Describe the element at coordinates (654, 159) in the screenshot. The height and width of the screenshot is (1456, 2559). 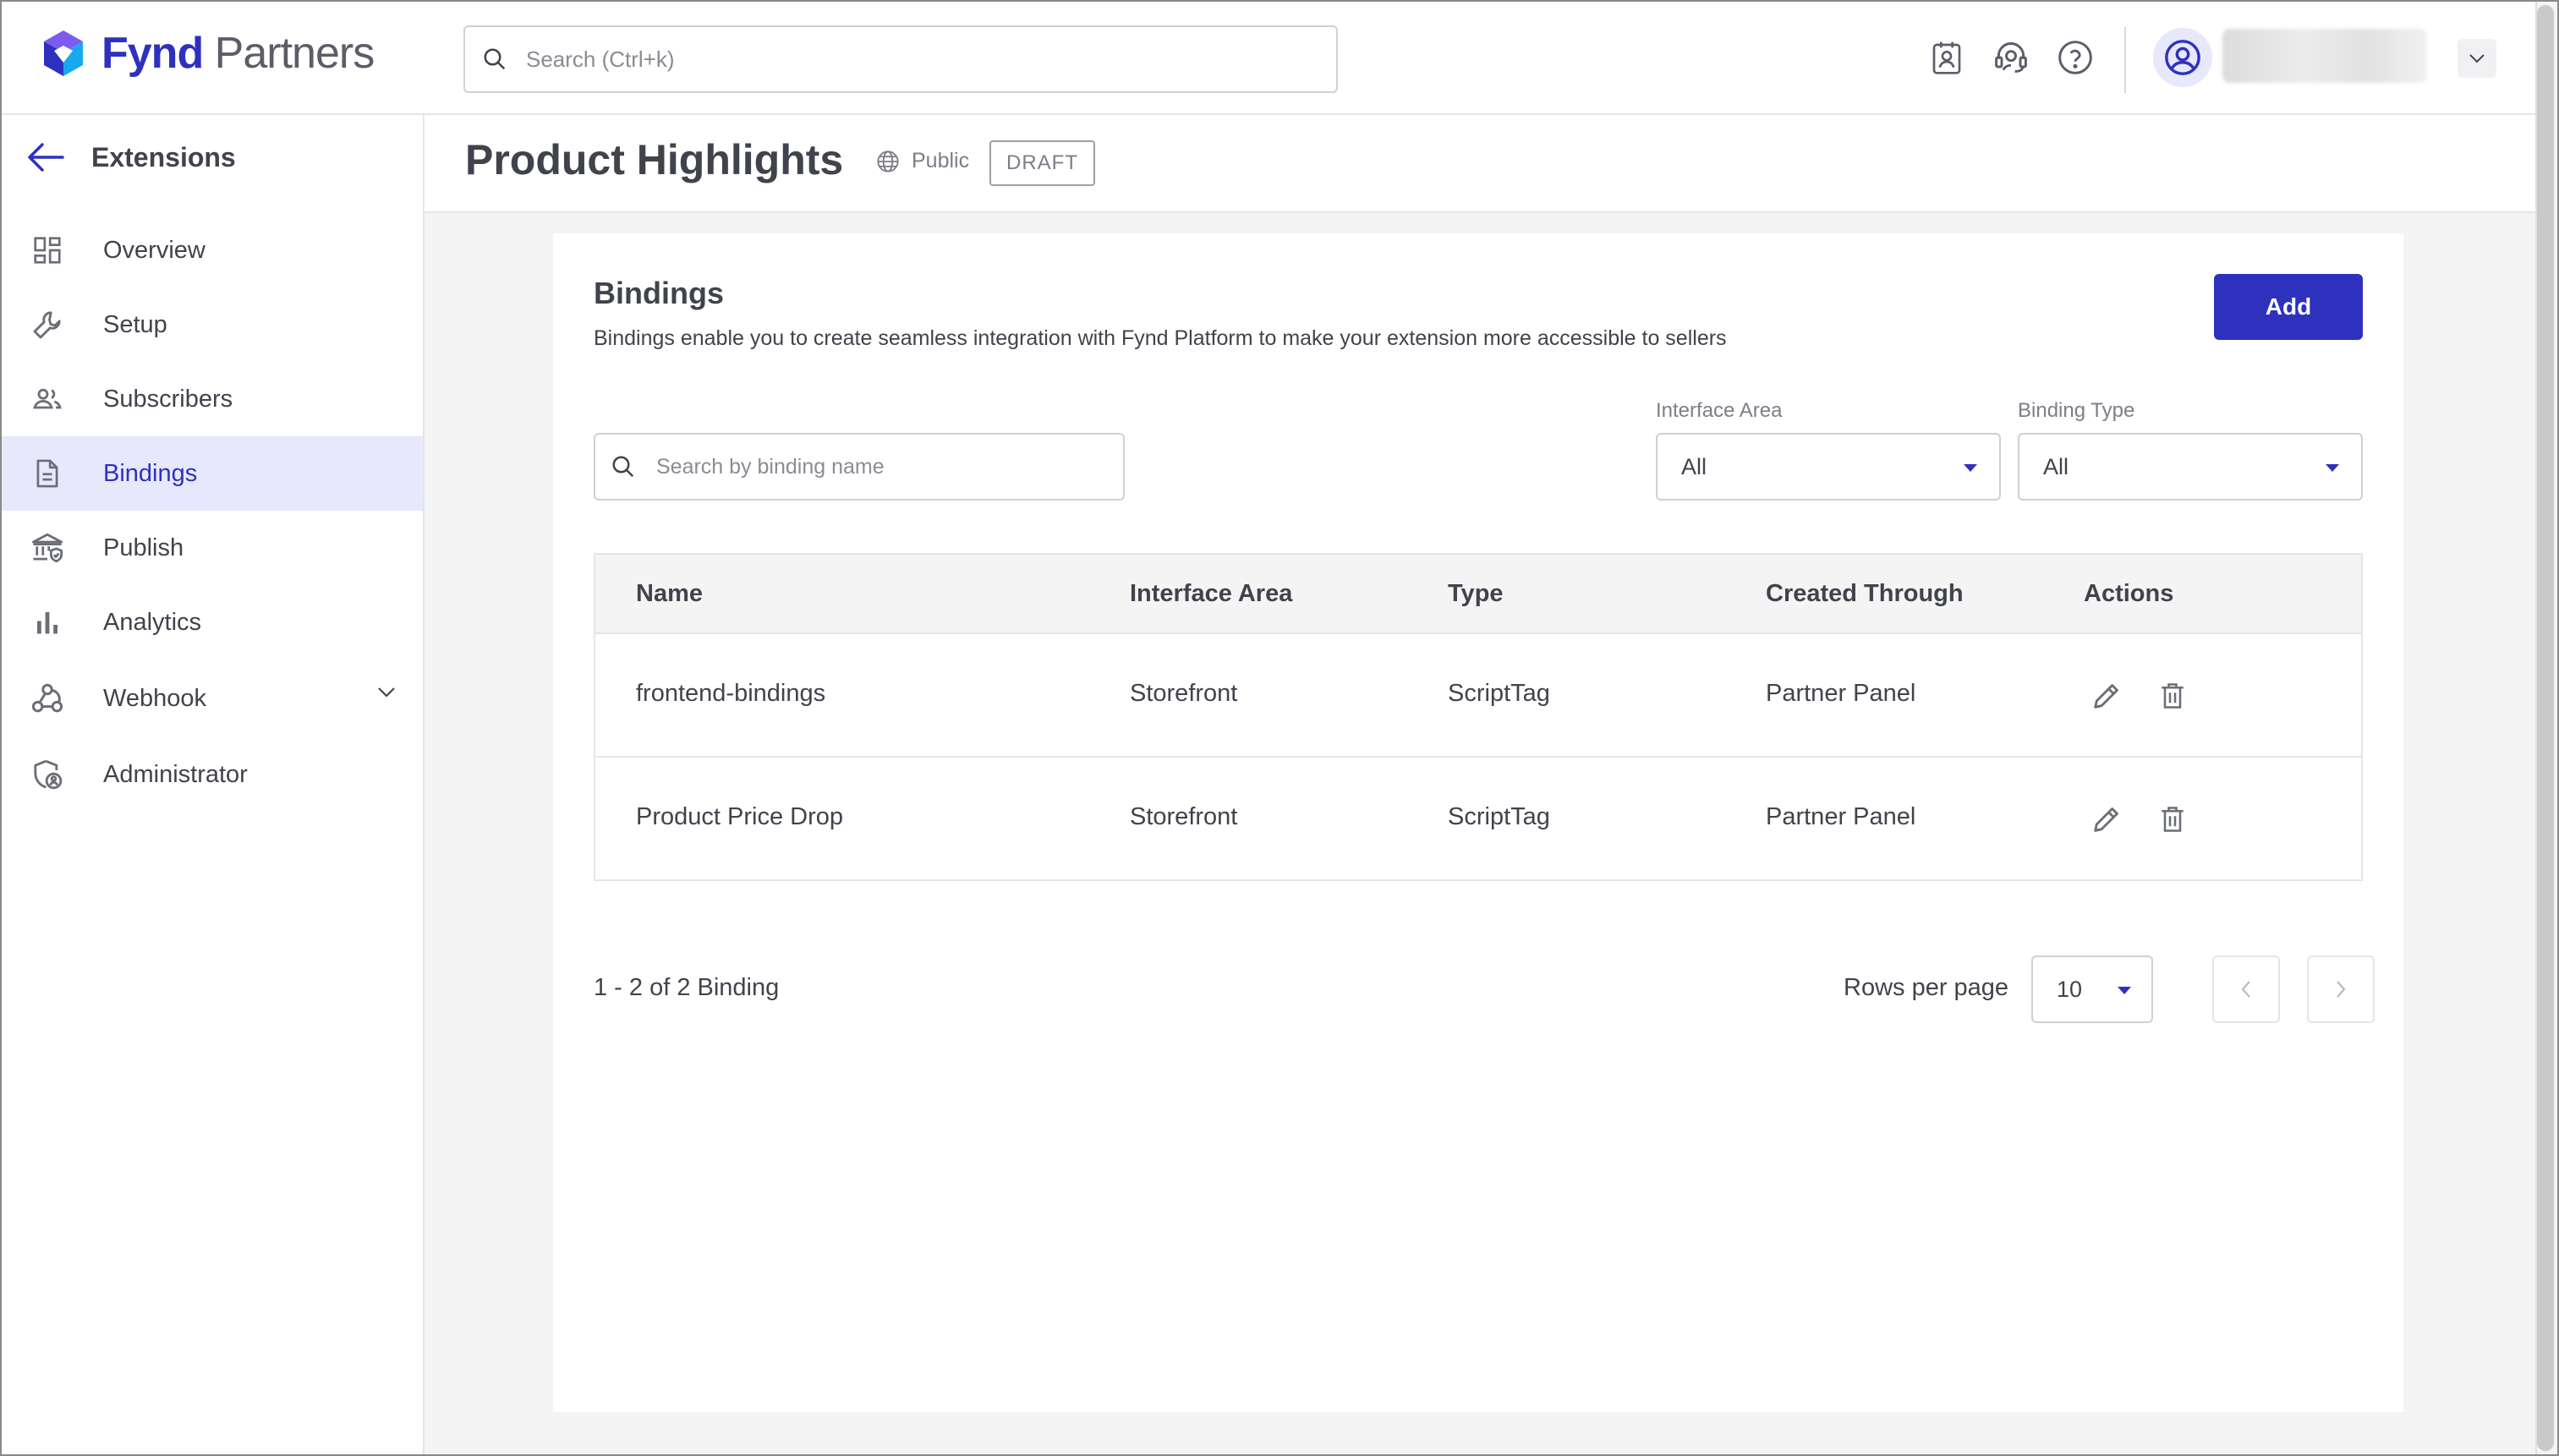
I see `page-title: Product Highlights` at that location.